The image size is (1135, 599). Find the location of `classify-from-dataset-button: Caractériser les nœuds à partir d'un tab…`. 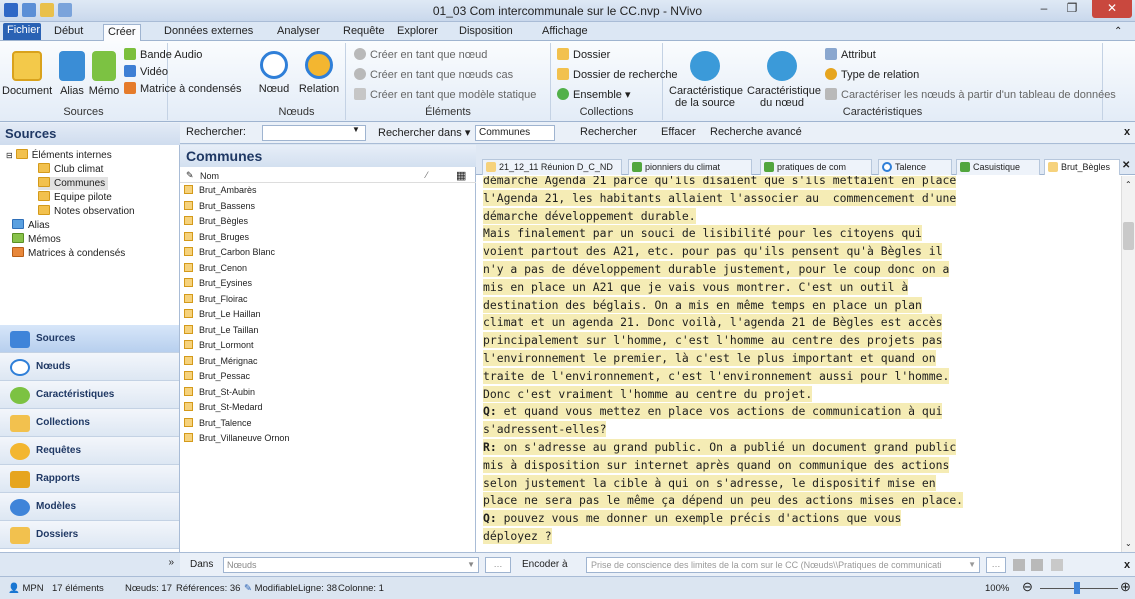

classify-from-dataset-button: Caractériser les nœuds à partir d'un tab… is located at coordinates (970, 95).